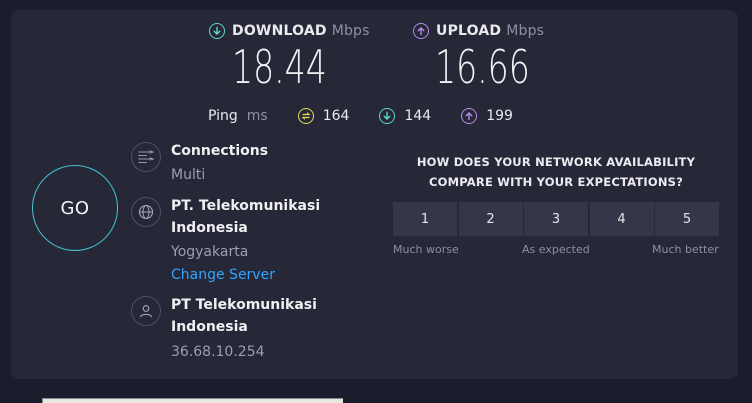  What do you see at coordinates (469, 31) in the screenshot?
I see `upload-label: UPLOAD` at bounding box center [469, 31].